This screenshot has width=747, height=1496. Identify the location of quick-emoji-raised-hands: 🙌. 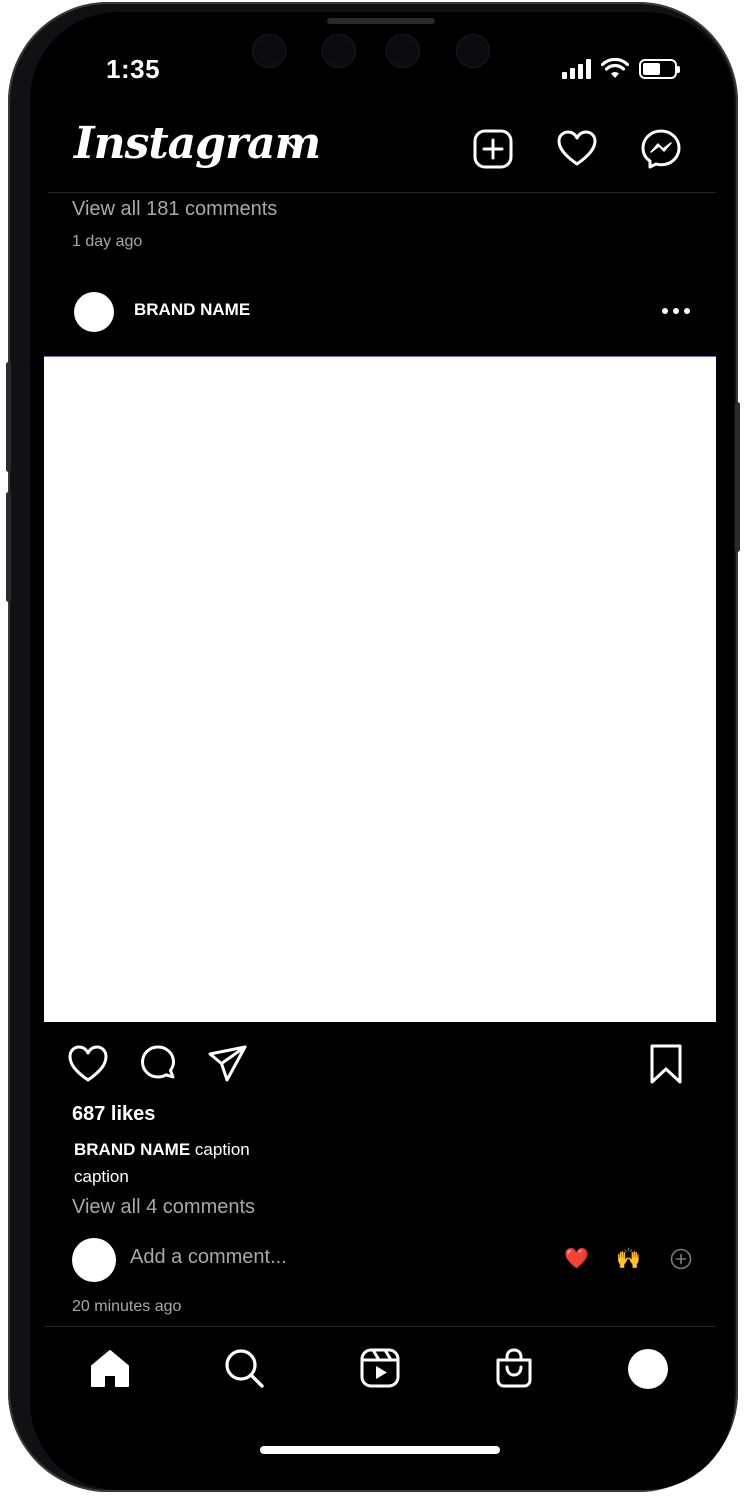
(628, 1258).